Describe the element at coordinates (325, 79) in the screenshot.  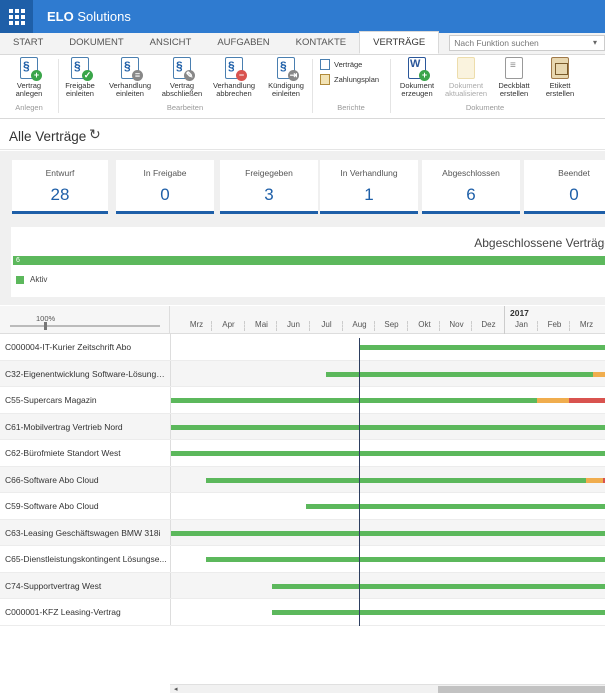
I see `payment-plan-icon` at that location.